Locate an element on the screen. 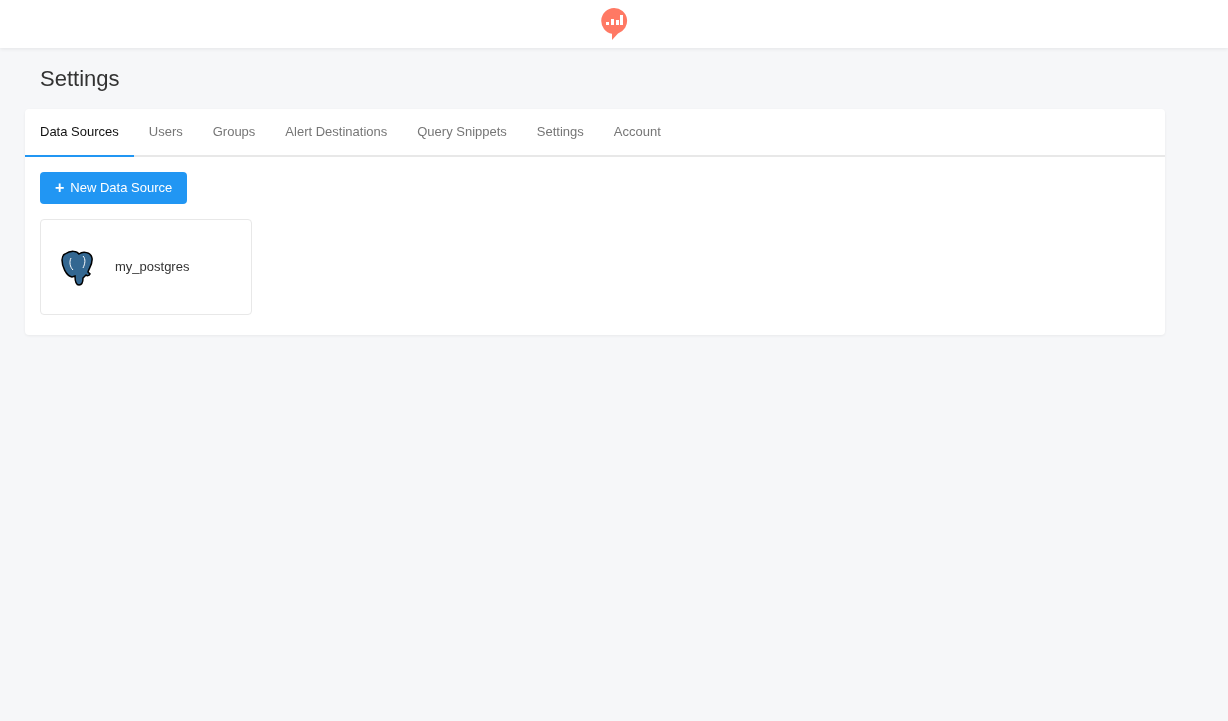 Image resolution: width=1228 pixels, height=721 pixels. tab: Account is located at coordinates (637, 133).